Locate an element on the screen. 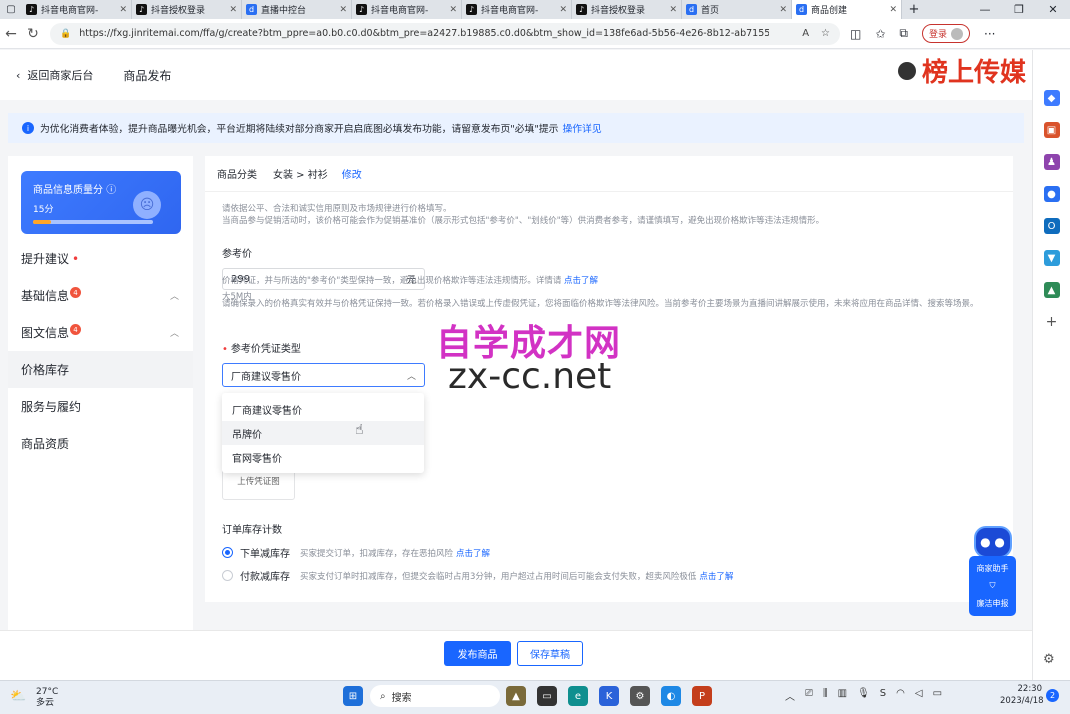 Image resolution: width=1070 pixels, height=714 pixels. settings-icon: ⚙ is located at coordinates (1049, 659).